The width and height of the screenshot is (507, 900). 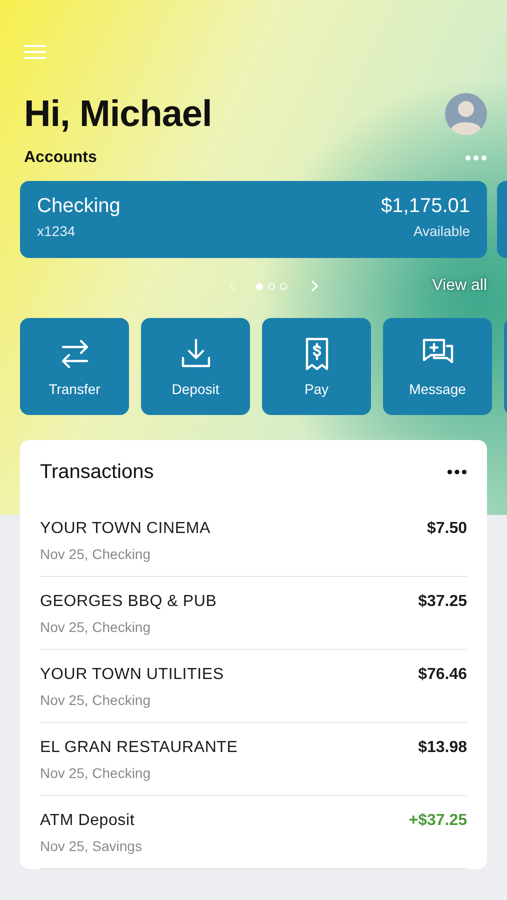 What do you see at coordinates (314, 286) in the screenshot?
I see `chevron-right-icon` at bounding box center [314, 286].